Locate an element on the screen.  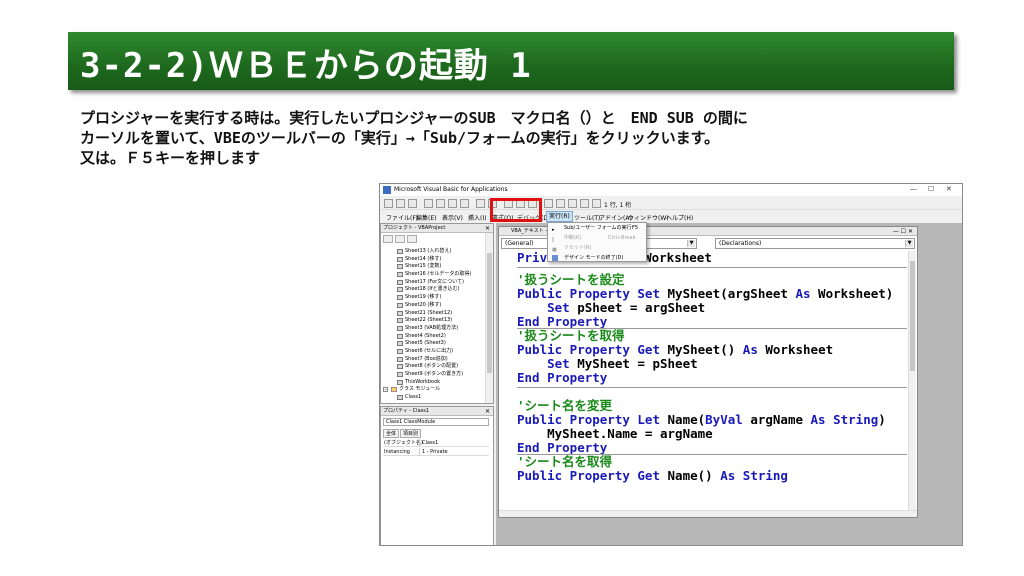
code-scrollbar is located at coordinates (912, 383).